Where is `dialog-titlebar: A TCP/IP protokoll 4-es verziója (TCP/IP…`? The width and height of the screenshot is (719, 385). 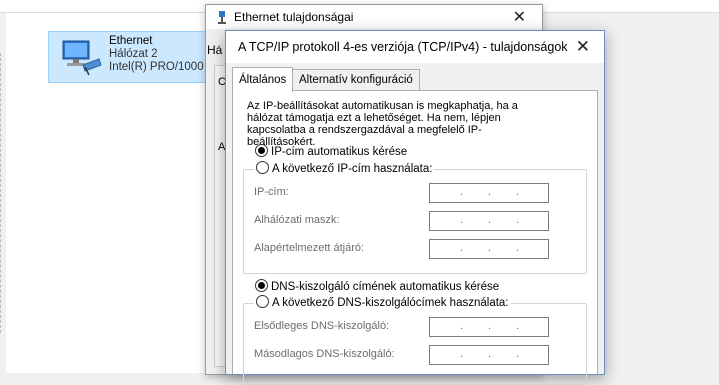
dialog-titlebar: A TCP/IP protokoll 4-es verziója (TCP/IP… is located at coordinates (415, 47).